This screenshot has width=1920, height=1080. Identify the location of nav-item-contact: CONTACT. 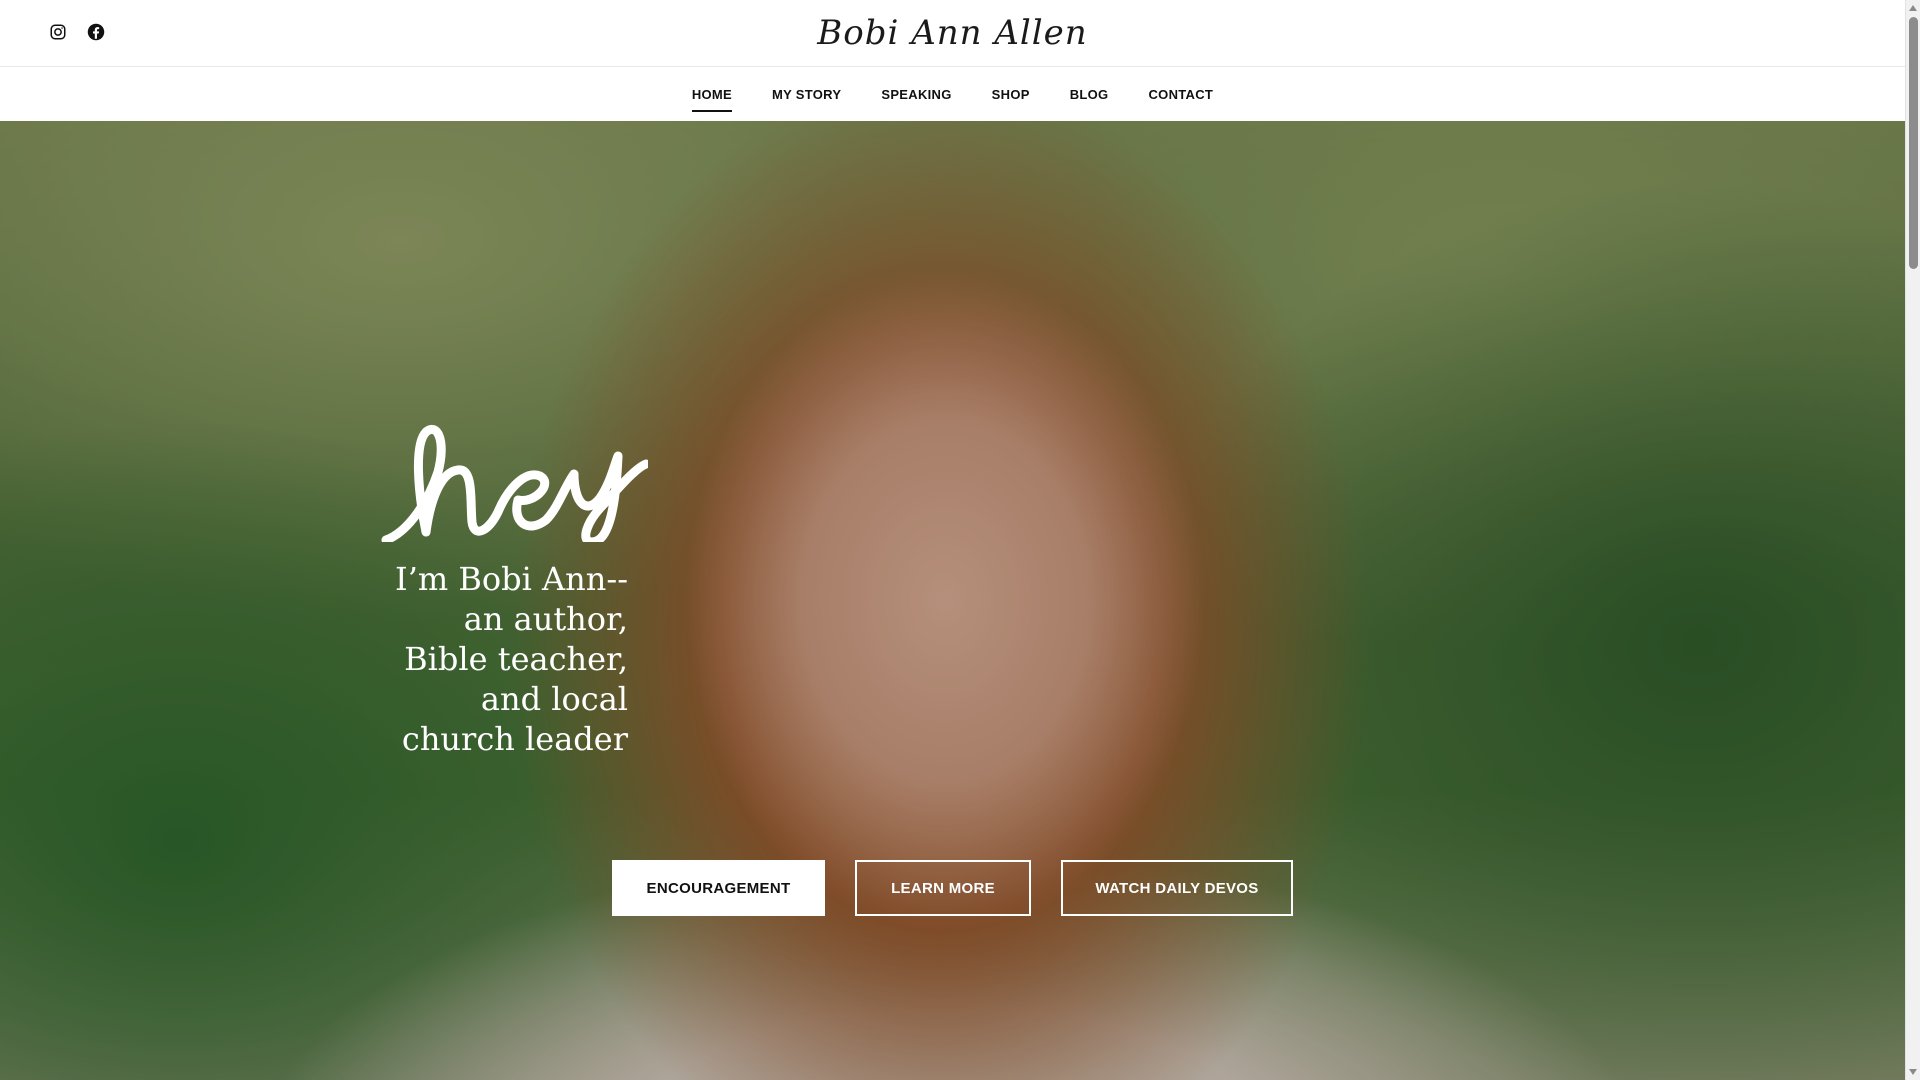
(1180, 94).